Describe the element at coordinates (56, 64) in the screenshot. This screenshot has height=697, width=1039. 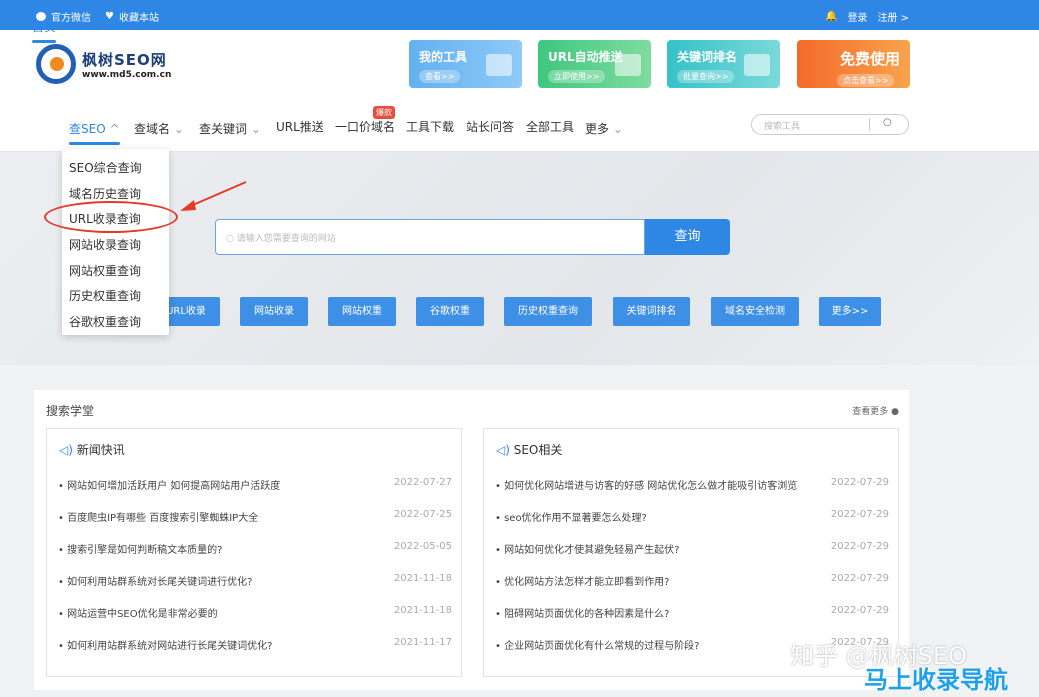
I see `logo-icon` at that location.